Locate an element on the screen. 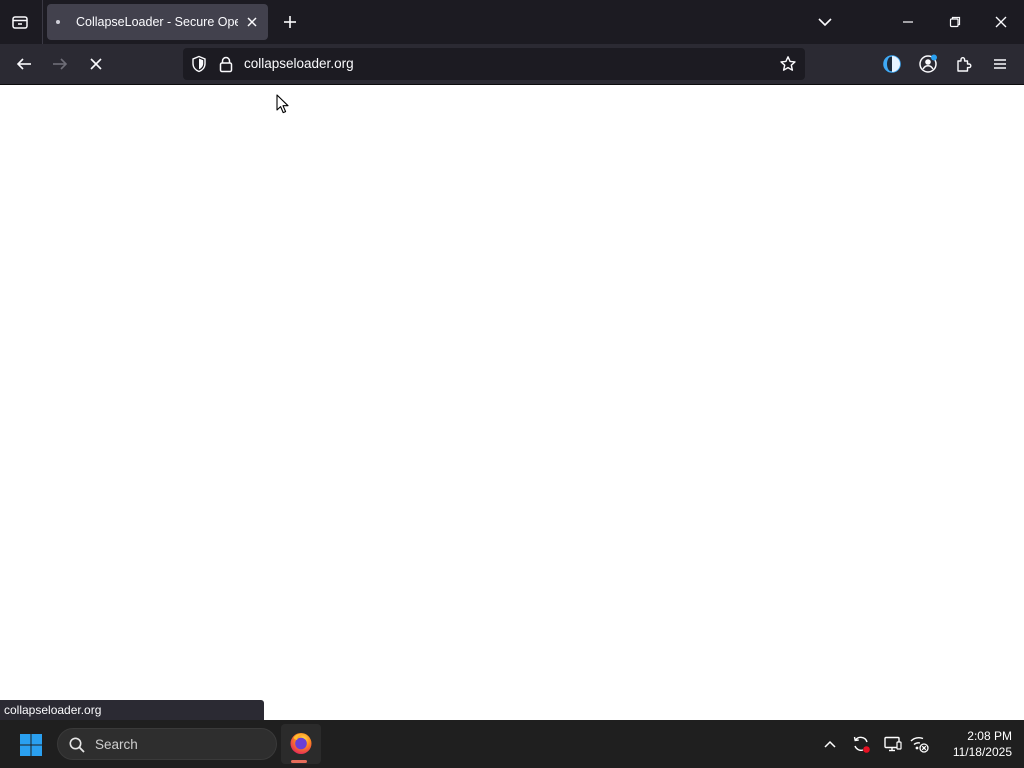 This screenshot has width=1024, height=768. window-minimize-button is located at coordinates (908, 22).